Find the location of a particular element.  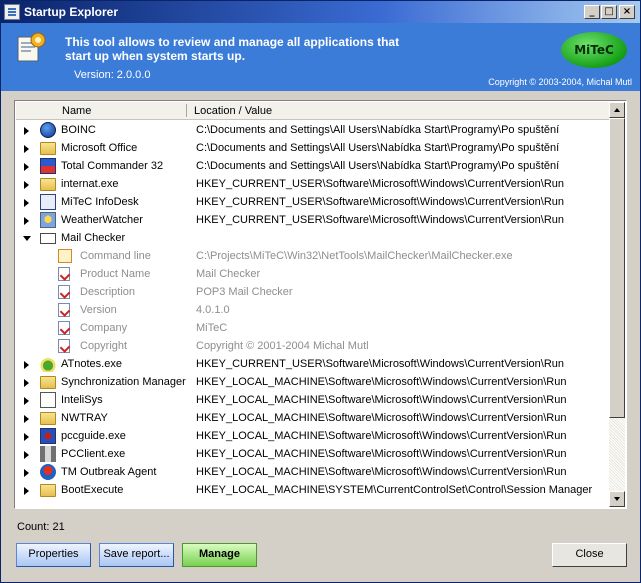

detail-value: 4.0.1.0 is located at coordinates (213, 310).